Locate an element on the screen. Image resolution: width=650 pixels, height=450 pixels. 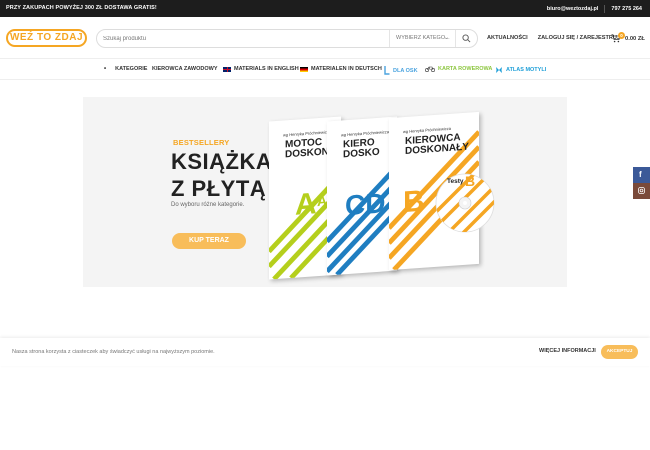
cart-total: 0.00 ZŁ is located at coordinates (635, 39).